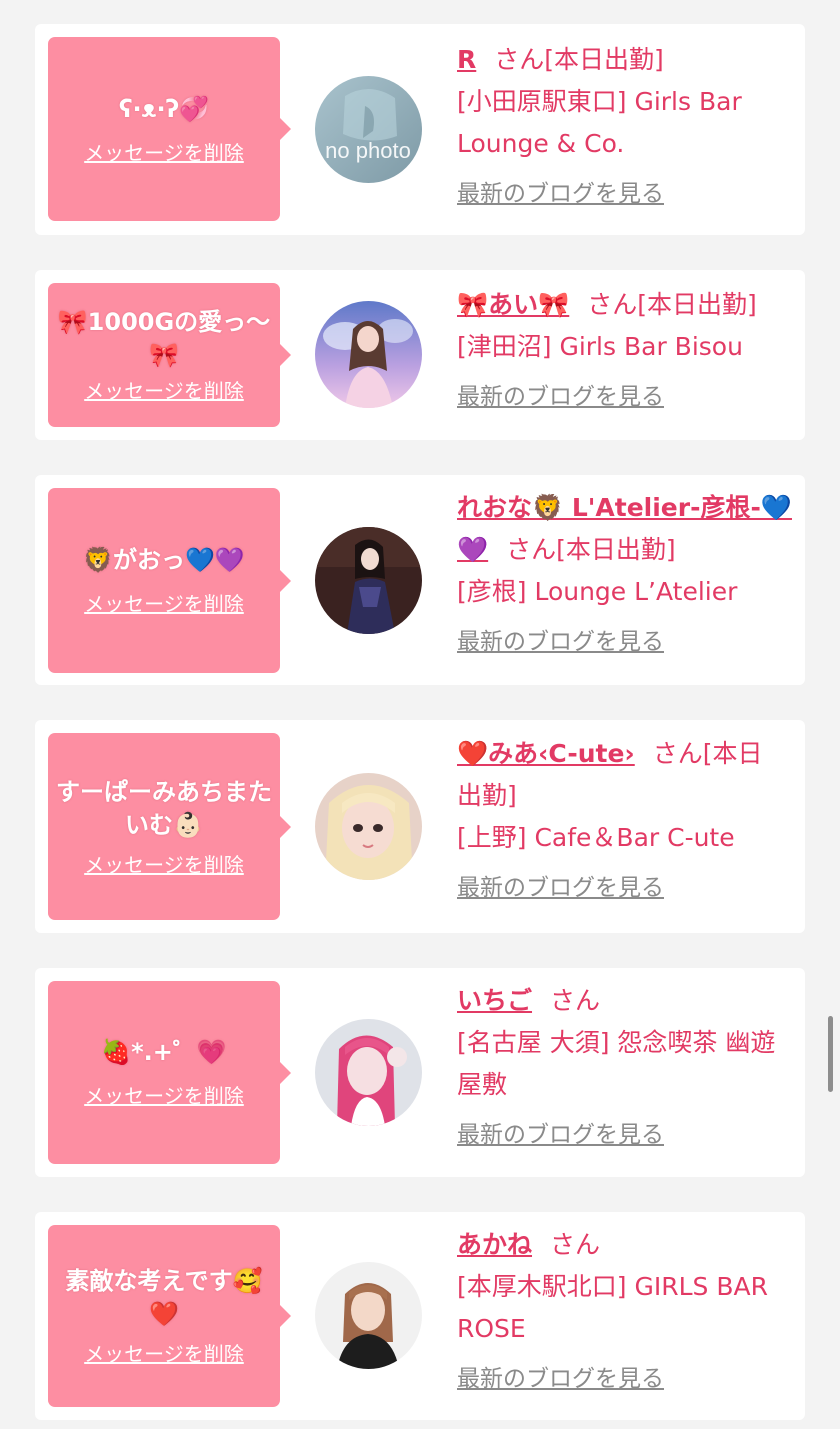 The image size is (840, 1429). What do you see at coordinates (169, 580) in the screenshot?
I see `message-bubble: 🦁がおっ💙💜 メッセージを削除` at bounding box center [169, 580].